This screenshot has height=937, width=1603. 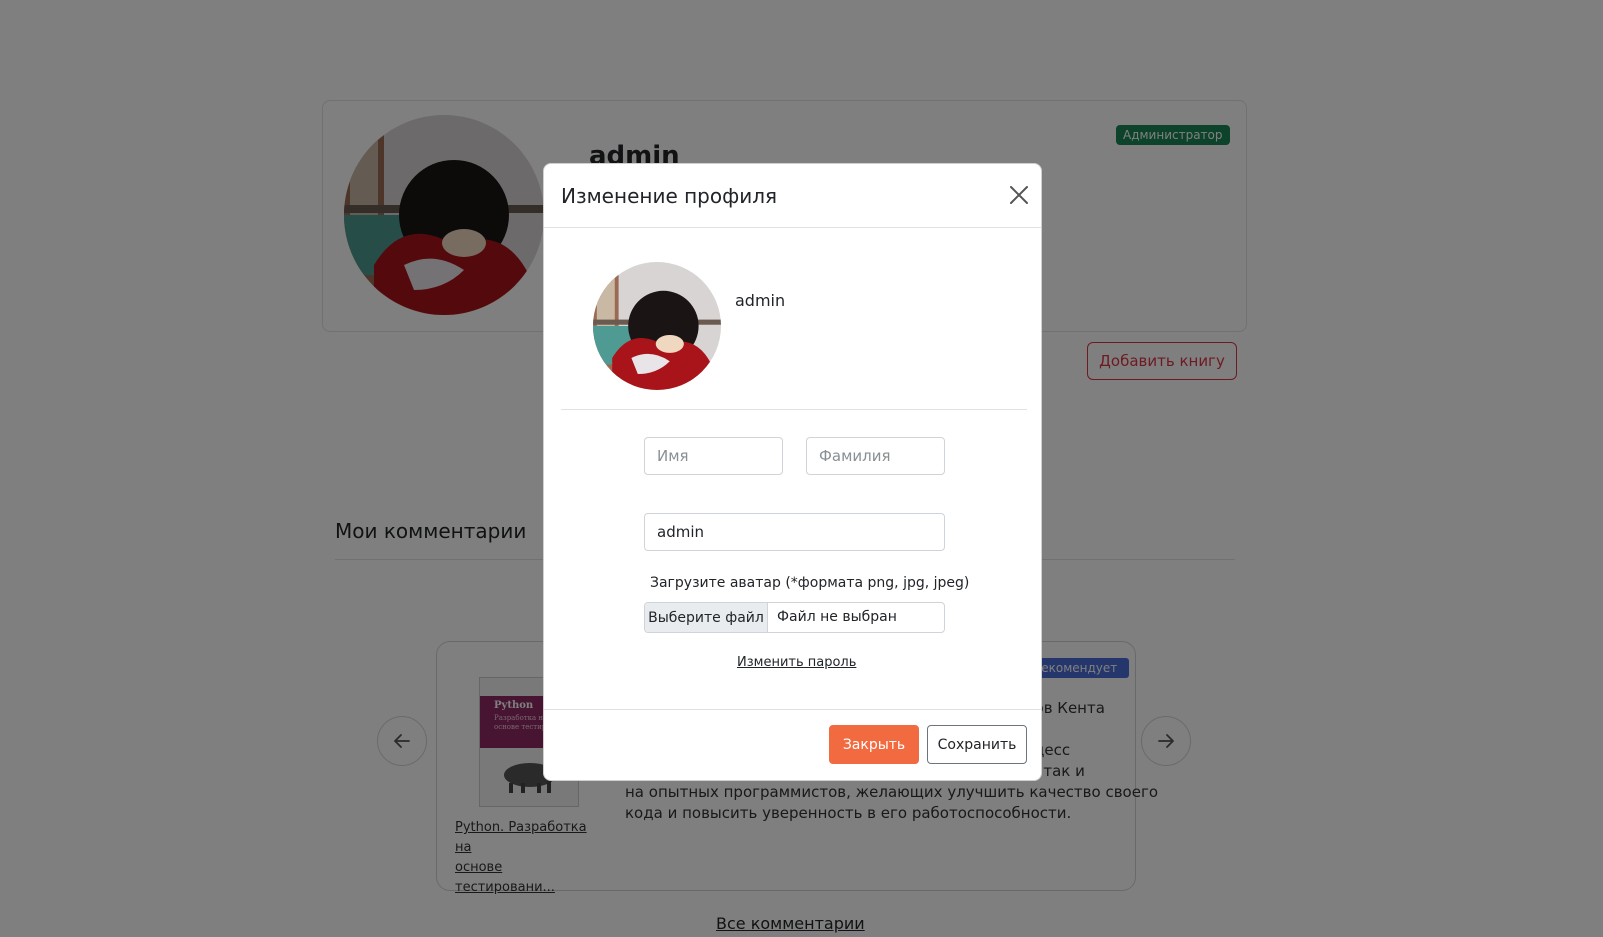 I want to click on avatar-file-input: Выберите файл Файл не выбран, so click(x=794, y=617).